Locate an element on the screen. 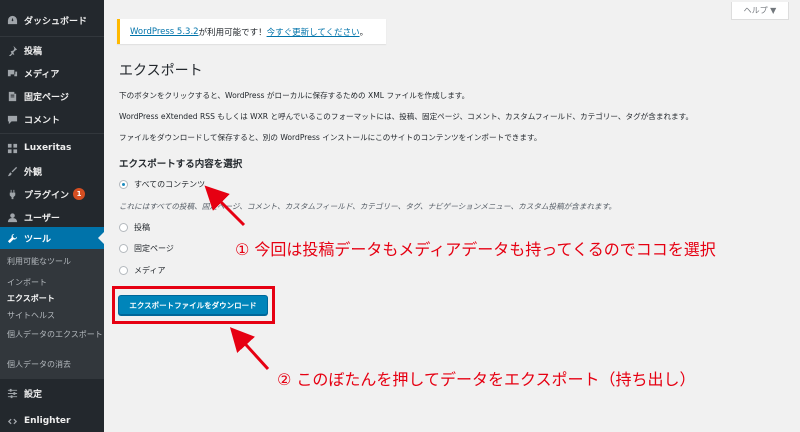  annotation-note-2: ② このぼたんを押してデータをエクスポート（持ち出し） is located at coordinates (486, 379).